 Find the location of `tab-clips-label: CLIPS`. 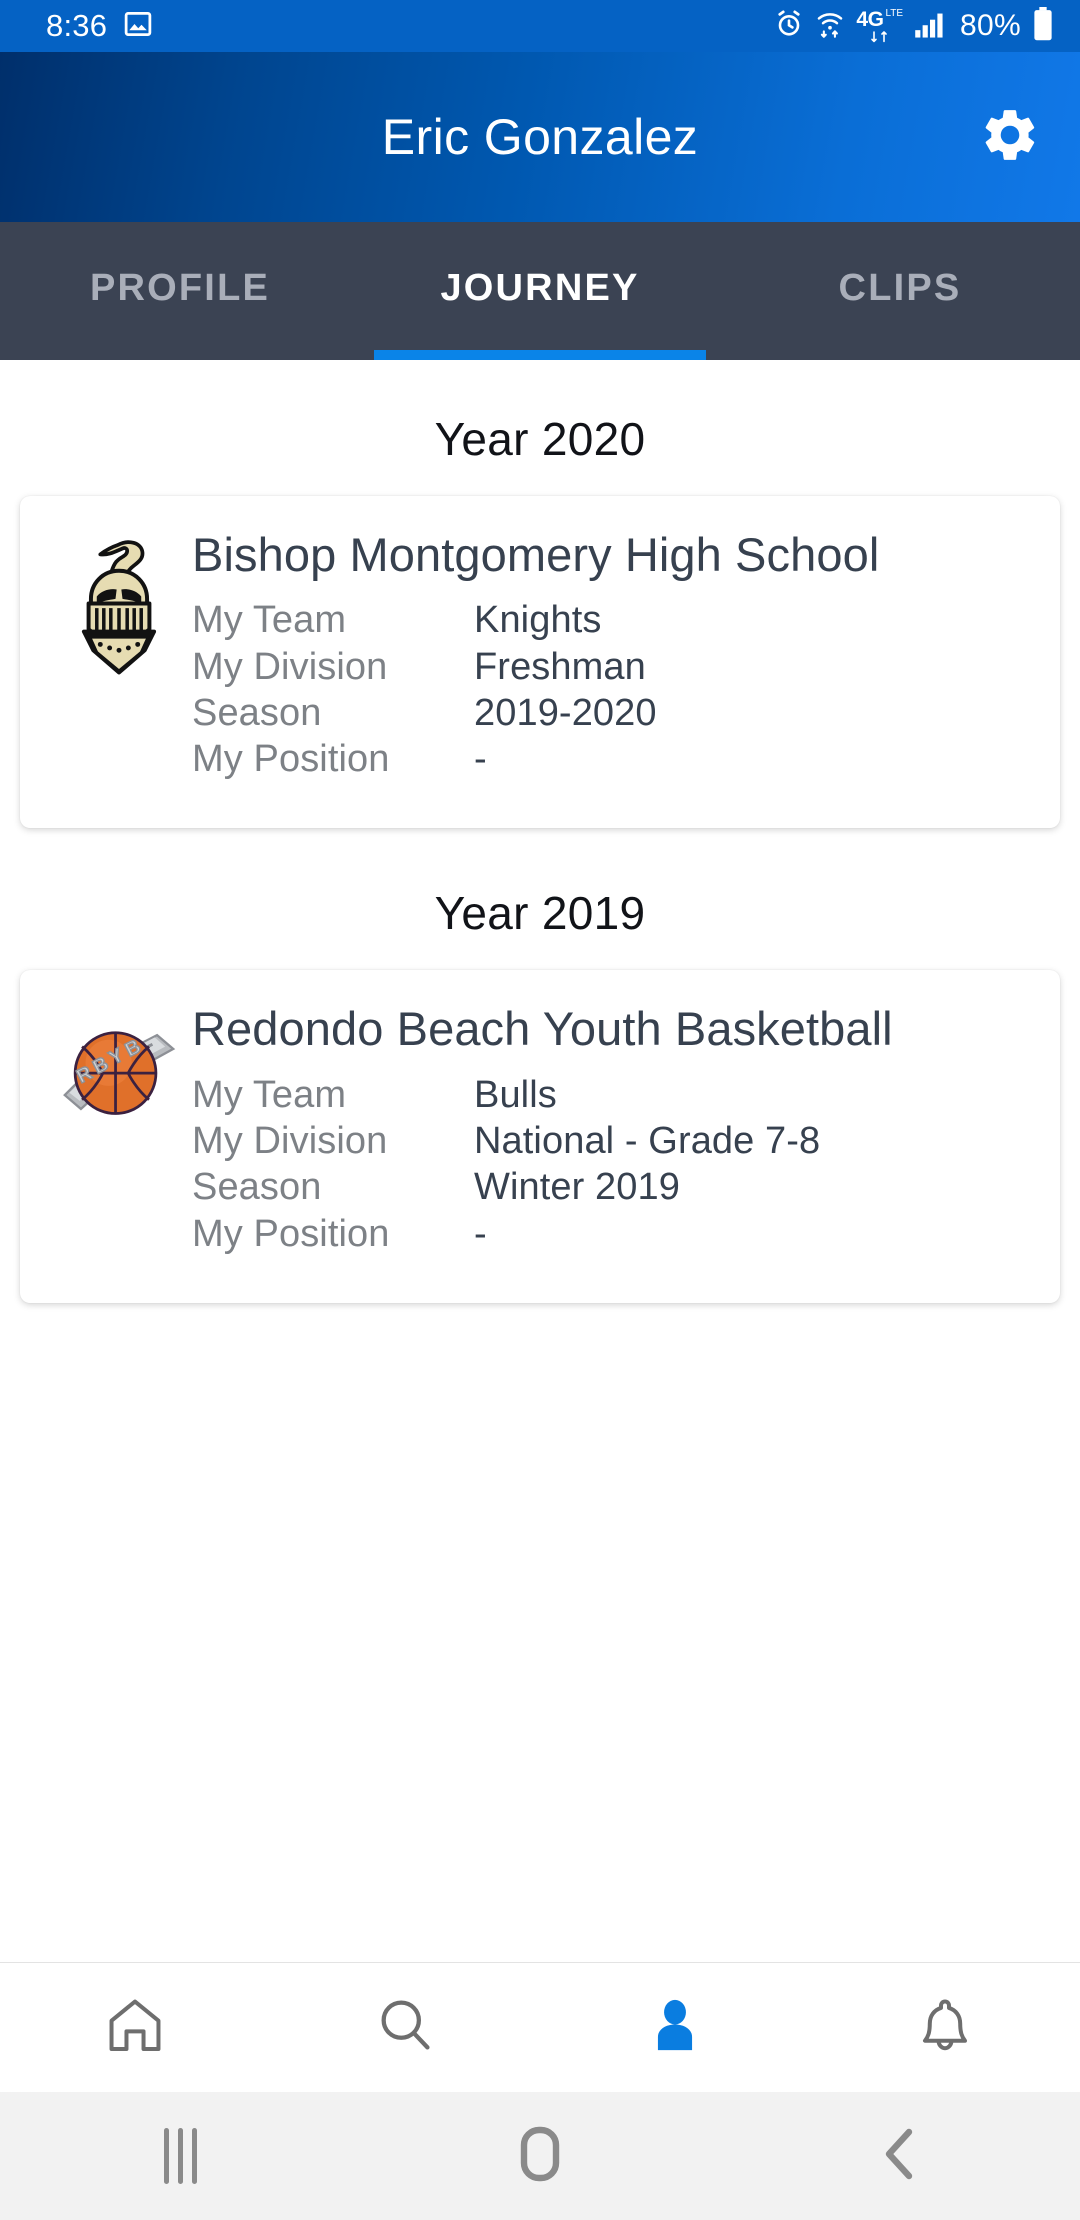

tab-clips-label: CLIPS is located at coordinates (900, 287).